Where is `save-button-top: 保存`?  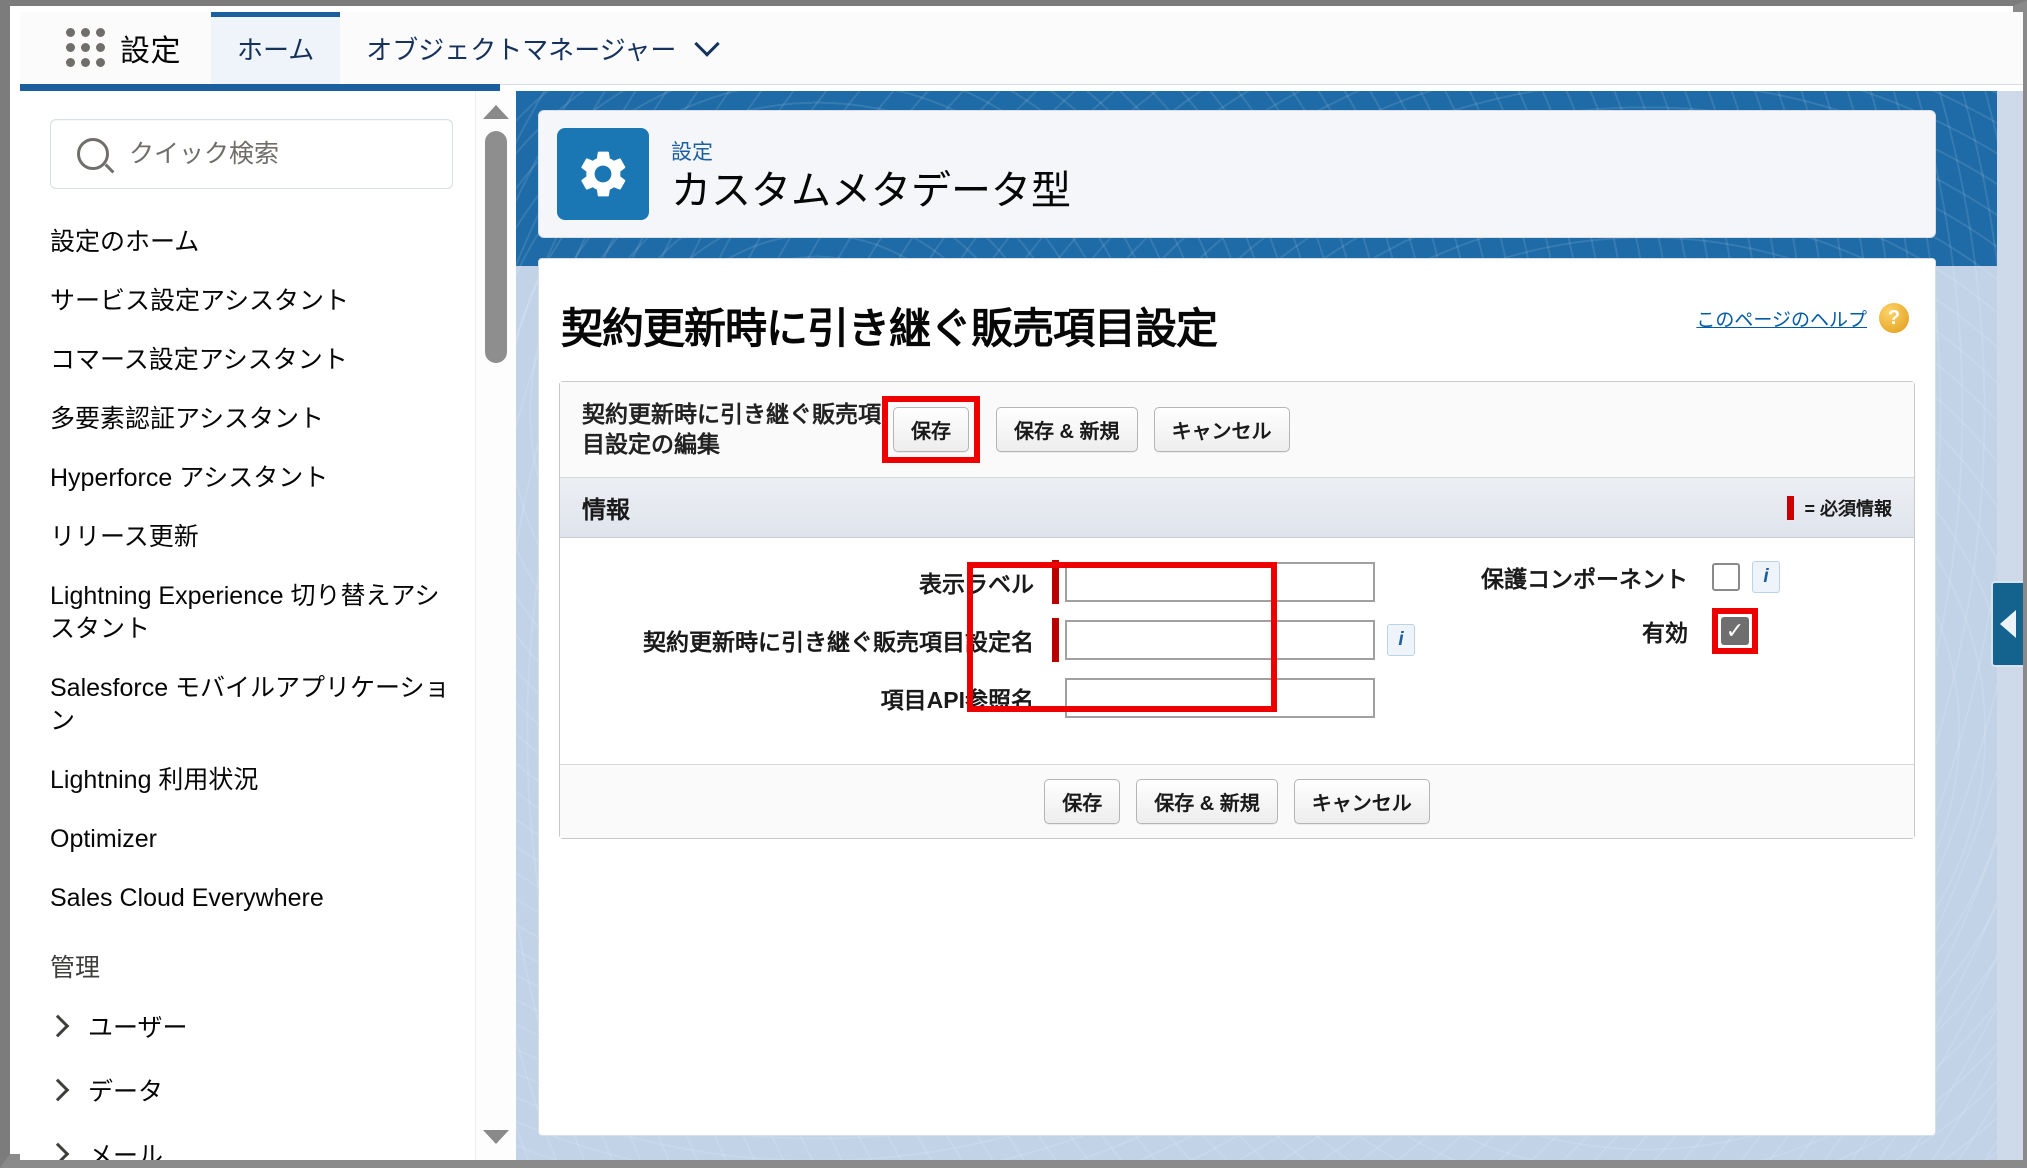 save-button-top: 保存 is located at coordinates (931, 429).